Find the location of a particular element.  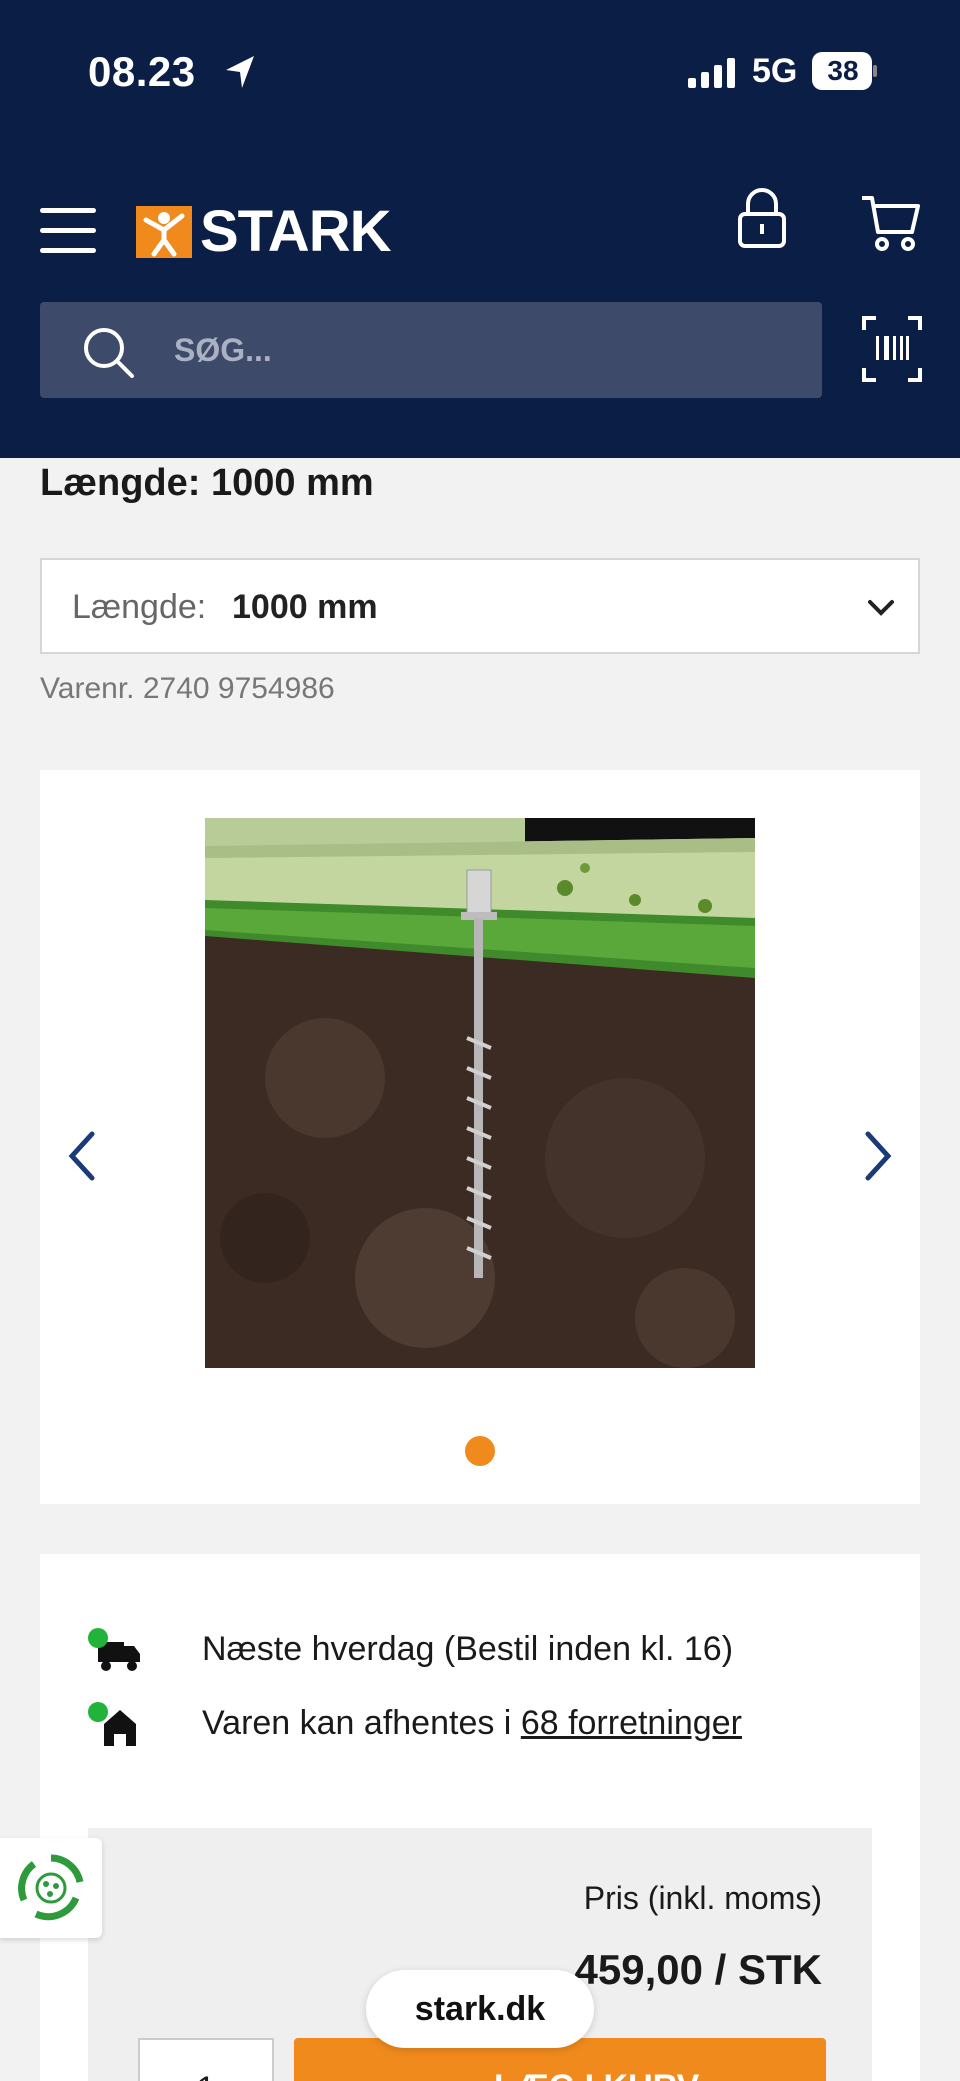

barcode-scan-icon is located at coordinates (892, 349).